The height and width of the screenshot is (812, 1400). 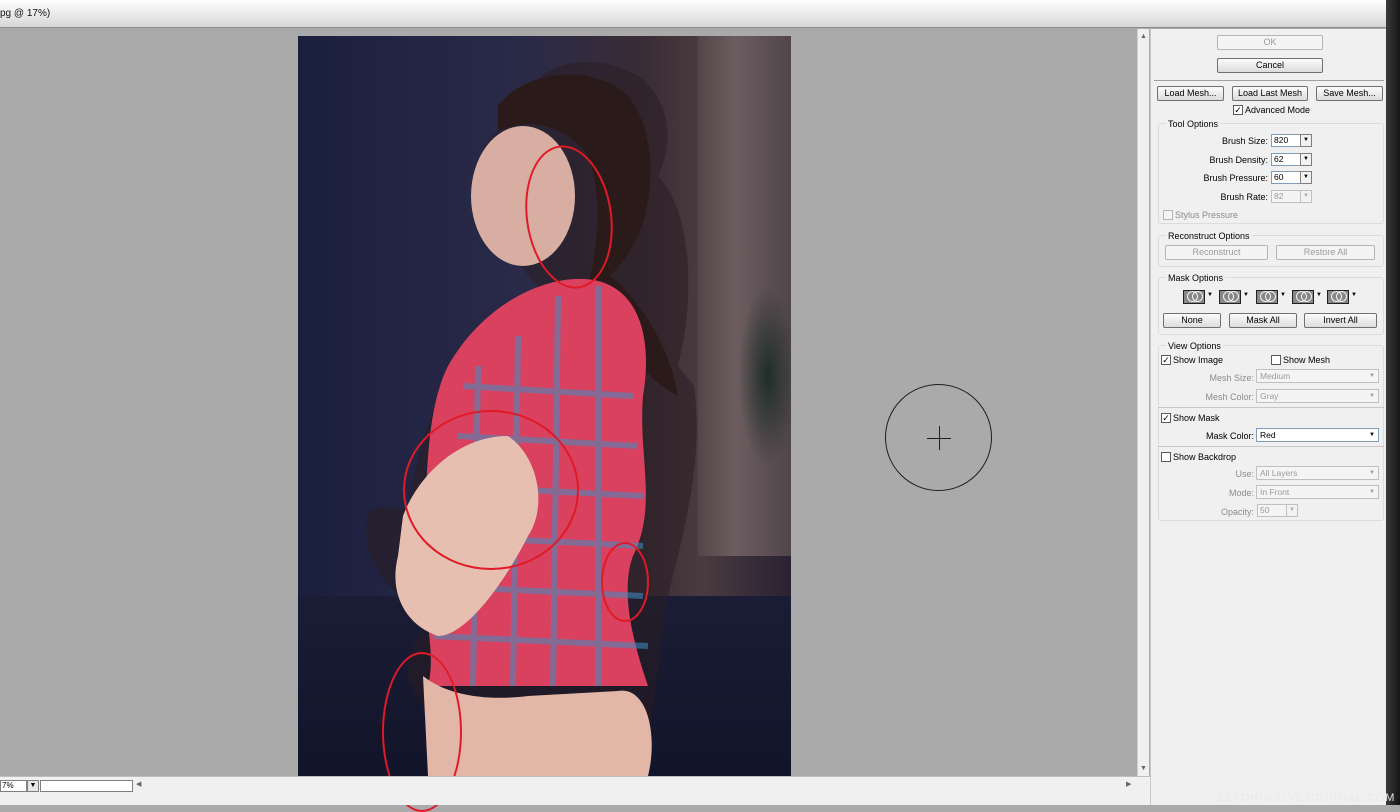 I want to click on show-mask-checkbox: ✓, so click(x=1166, y=418).